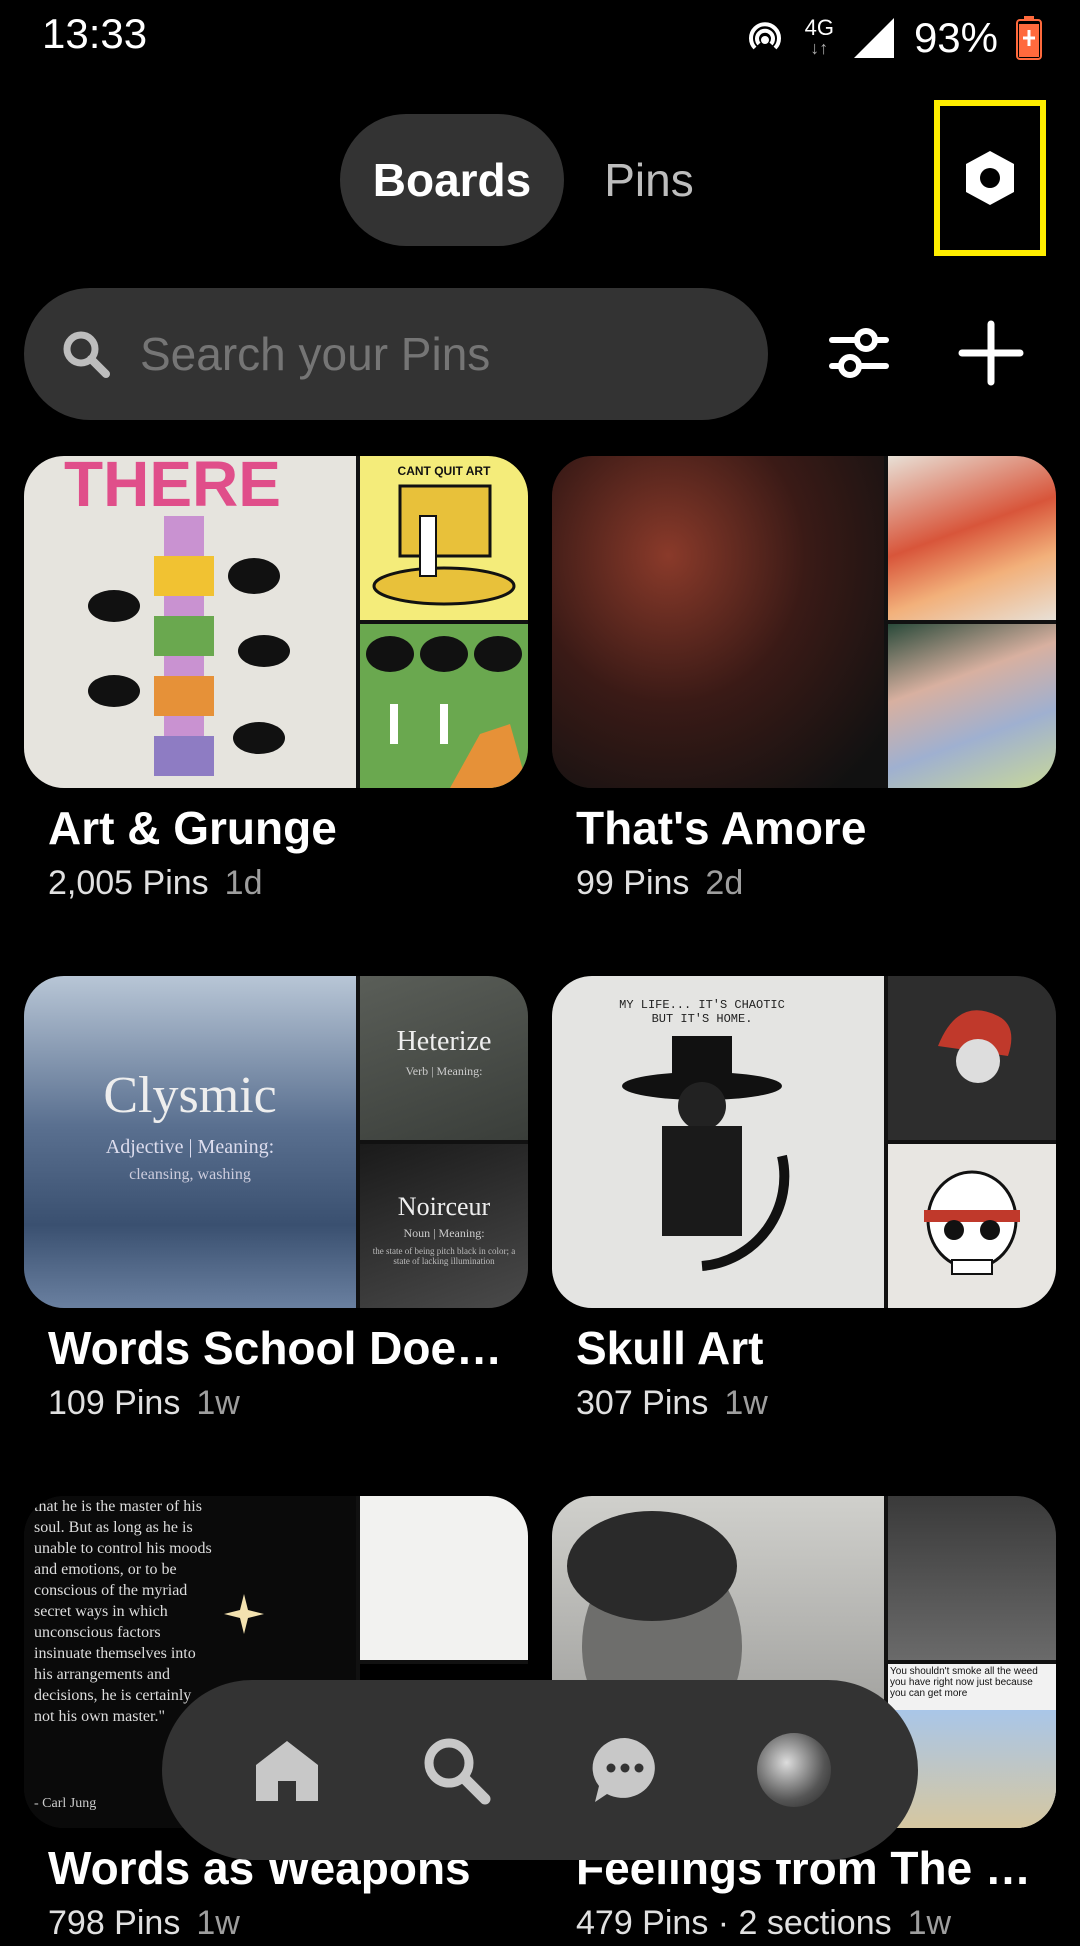  What do you see at coordinates (975, 1046) in the screenshot?
I see `jester-artwork` at bounding box center [975, 1046].